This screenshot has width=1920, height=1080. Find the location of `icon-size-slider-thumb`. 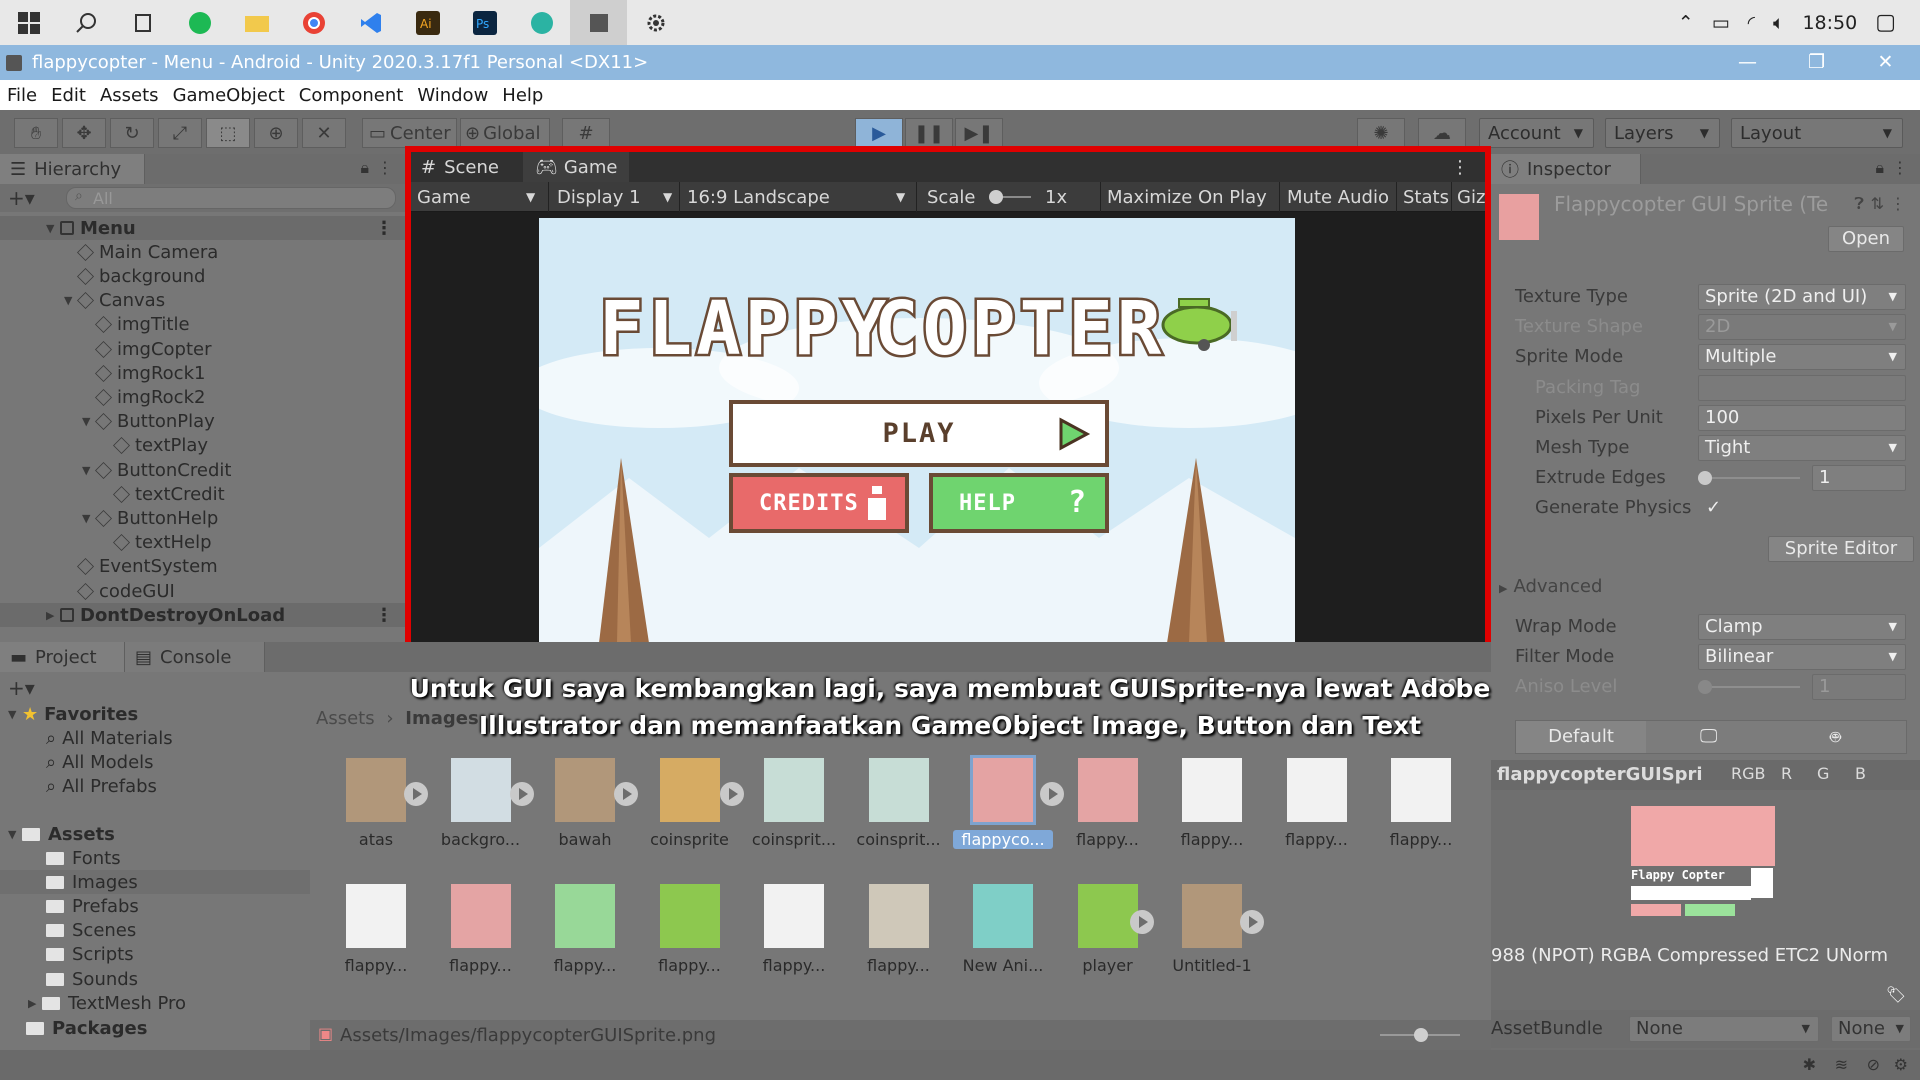

icon-size-slider-thumb is located at coordinates (1421, 1035).